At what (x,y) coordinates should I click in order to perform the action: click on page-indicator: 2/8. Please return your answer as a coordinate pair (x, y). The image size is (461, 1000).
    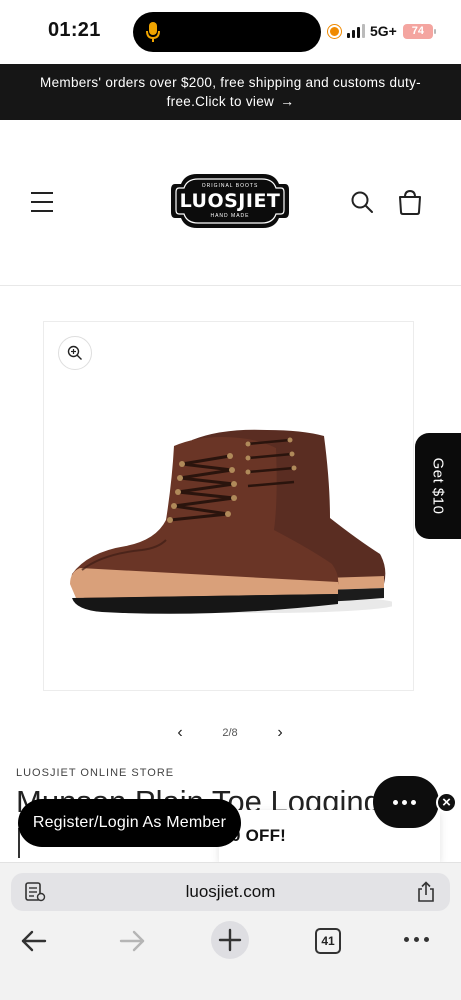
    Looking at the image, I should click on (230, 733).